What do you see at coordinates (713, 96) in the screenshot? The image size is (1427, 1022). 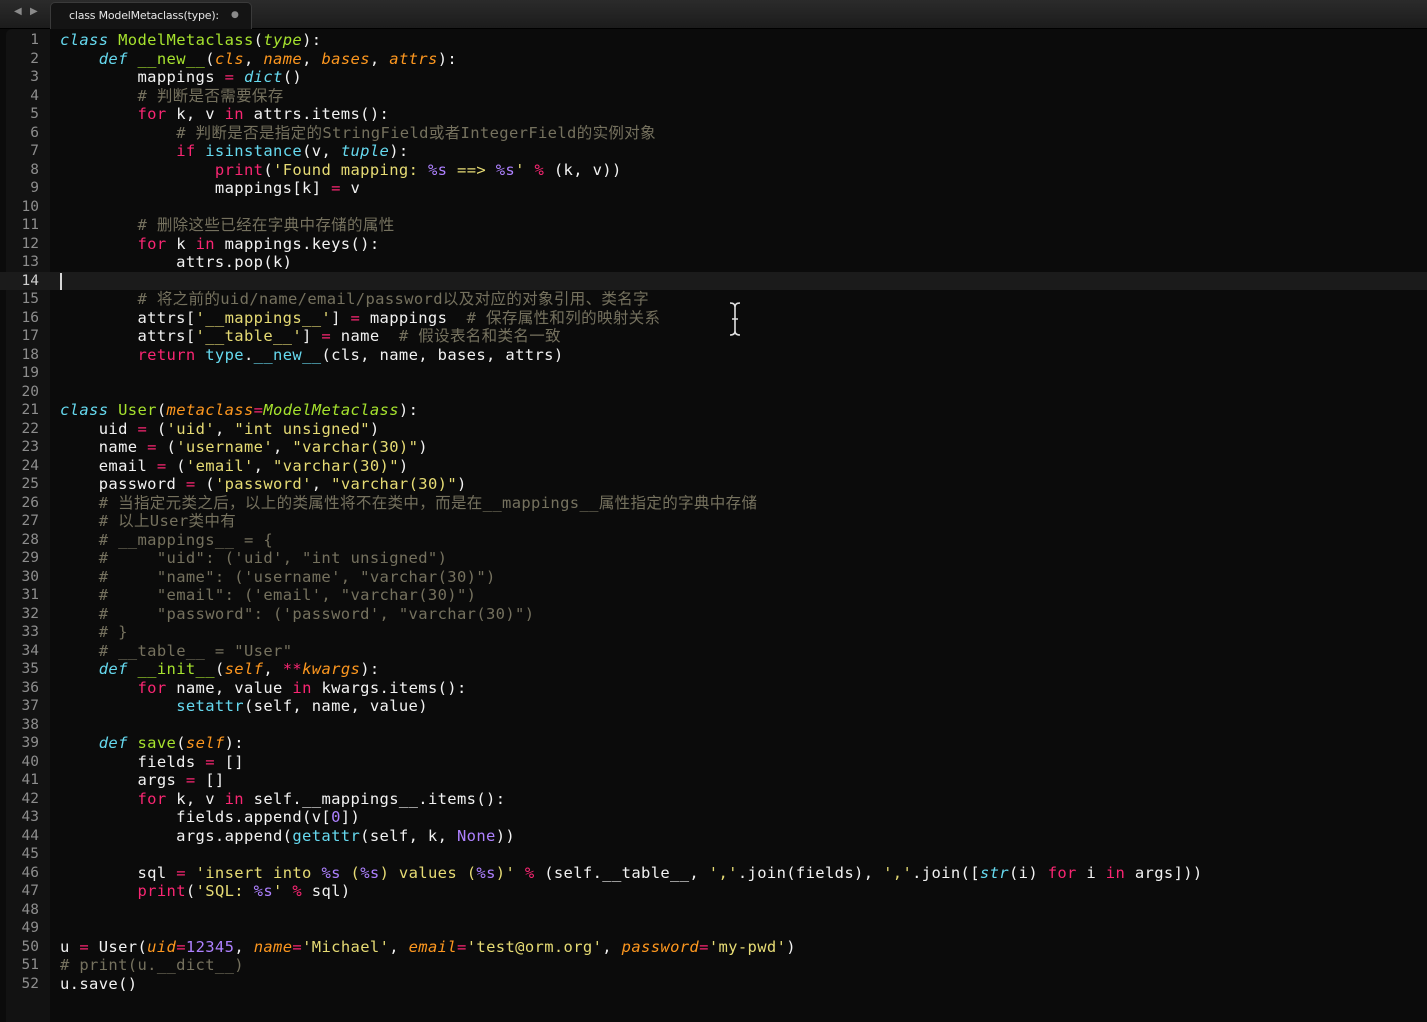 I see `code-line: 4 # 判断是否需要保存` at bounding box center [713, 96].